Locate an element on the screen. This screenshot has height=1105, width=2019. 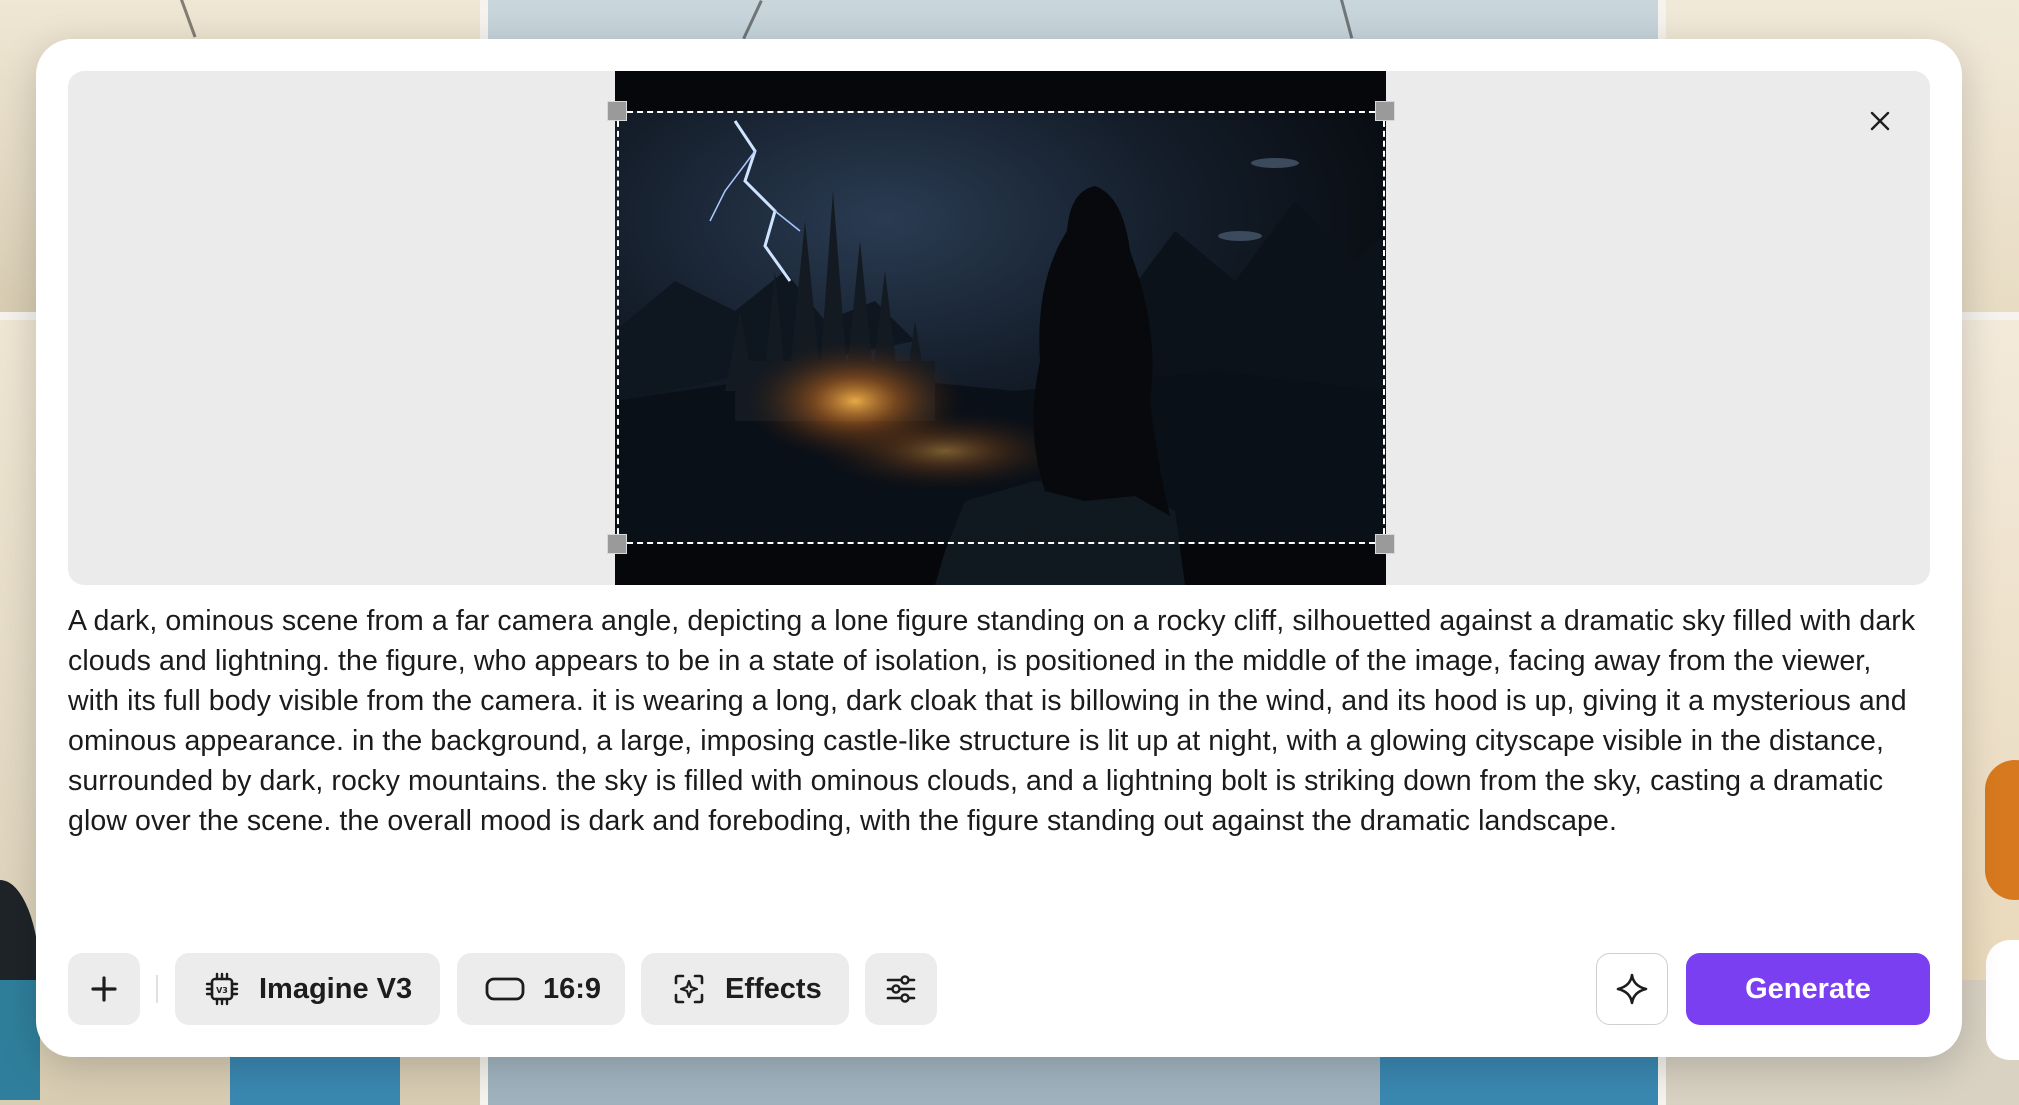
close-button is located at coordinates (1880, 121).